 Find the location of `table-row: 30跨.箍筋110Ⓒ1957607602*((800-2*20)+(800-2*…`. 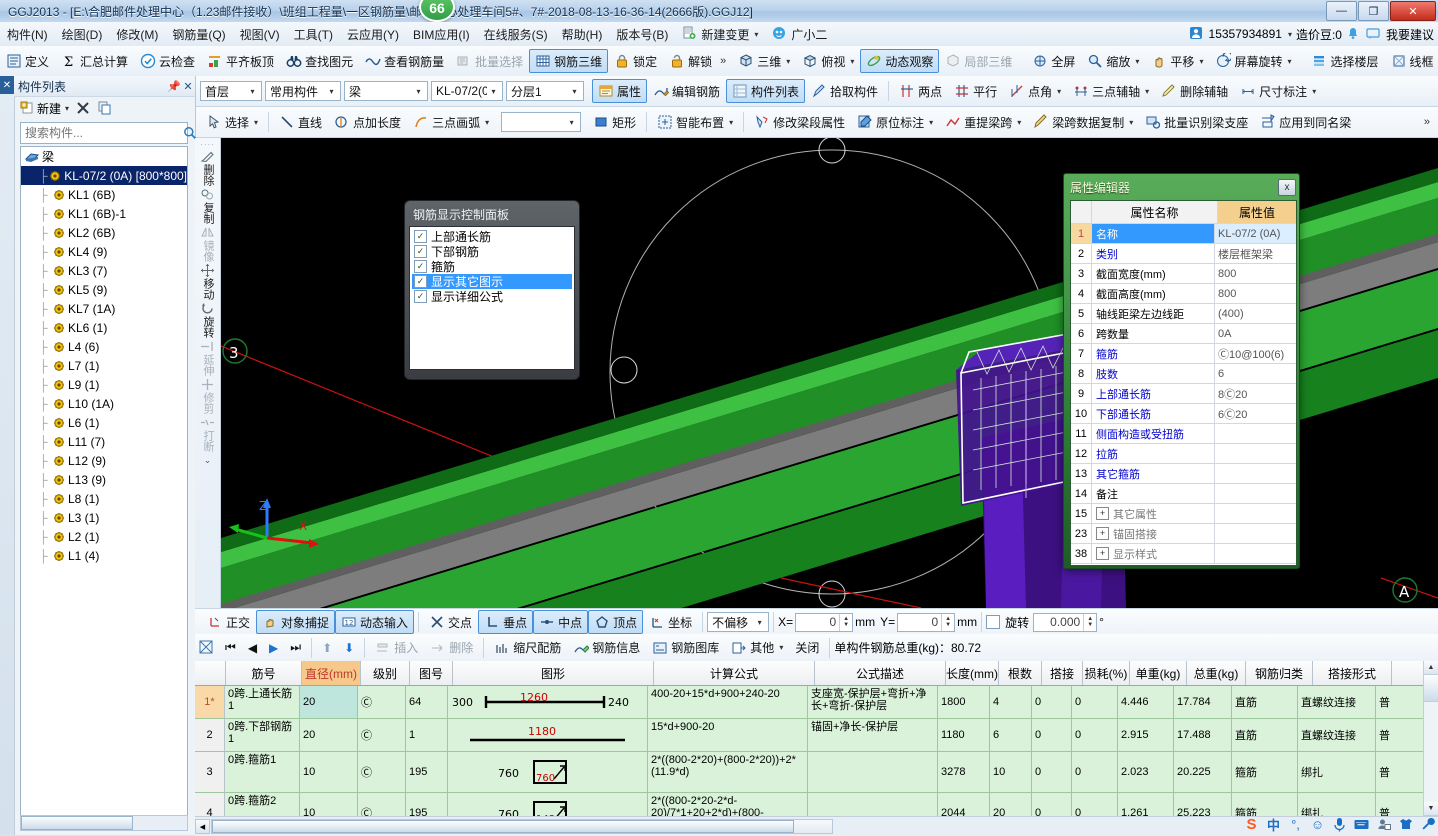

table-row: 30跨.箍筋110Ⓒ1957607602*((800-2*20)+(800-2*… is located at coordinates (816, 772).